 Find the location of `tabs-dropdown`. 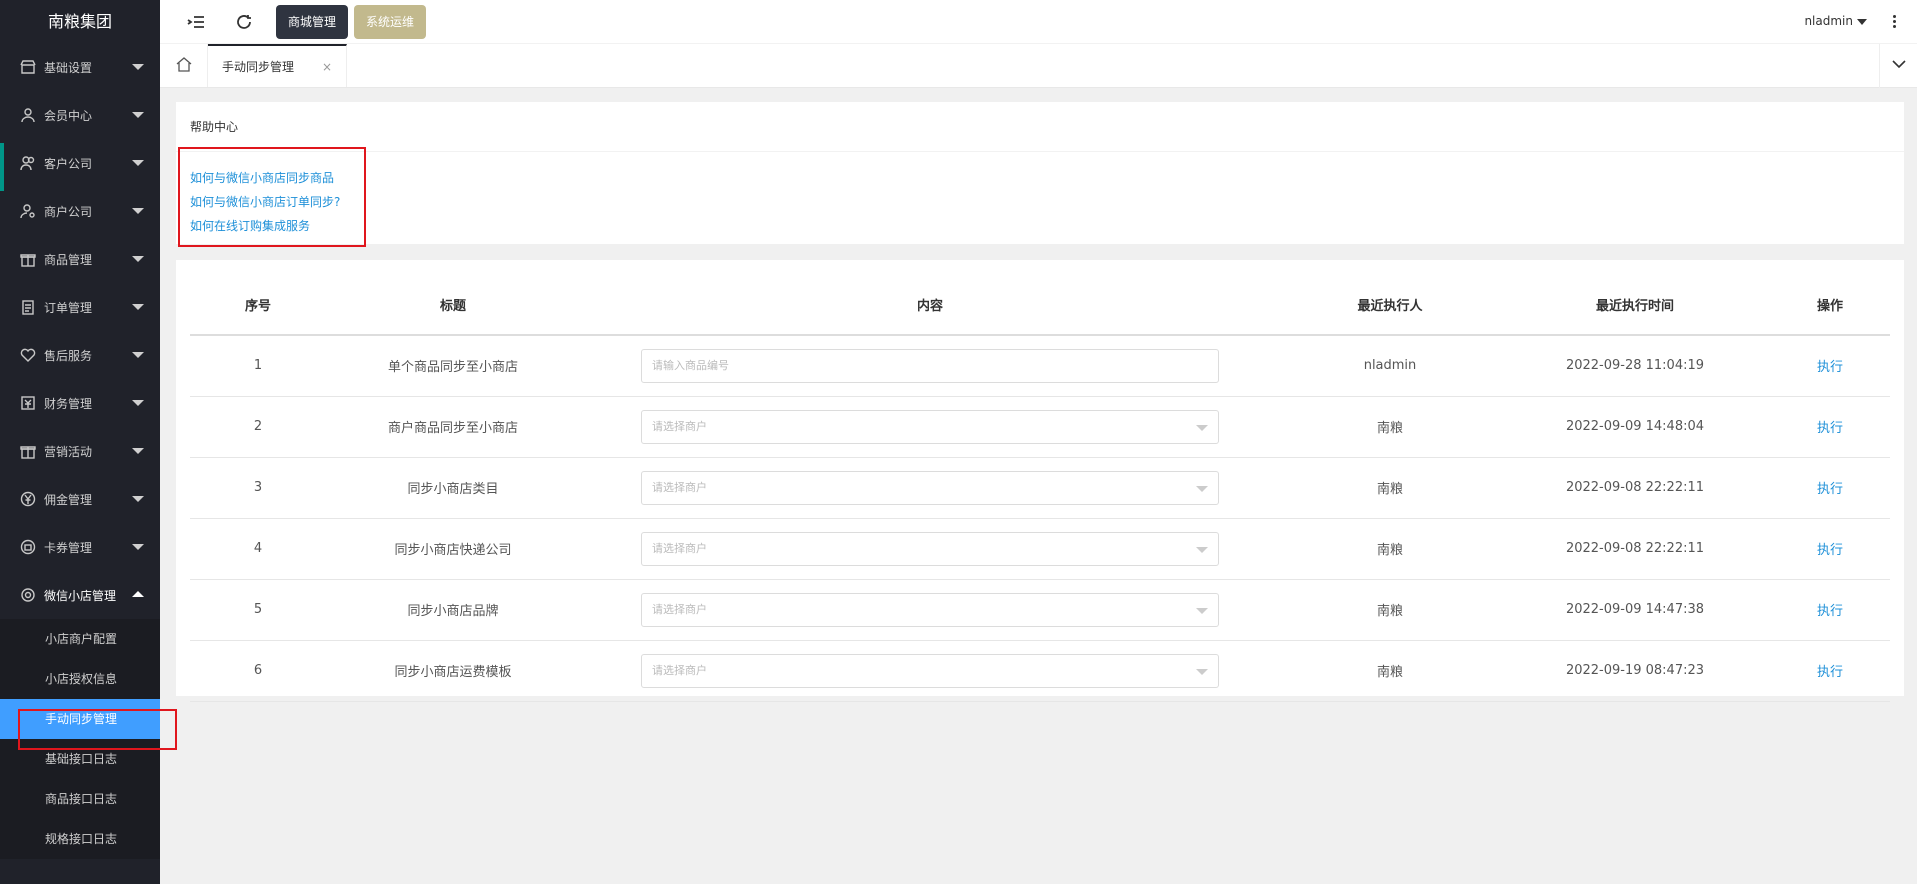

tabs-dropdown is located at coordinates (1898, 66).